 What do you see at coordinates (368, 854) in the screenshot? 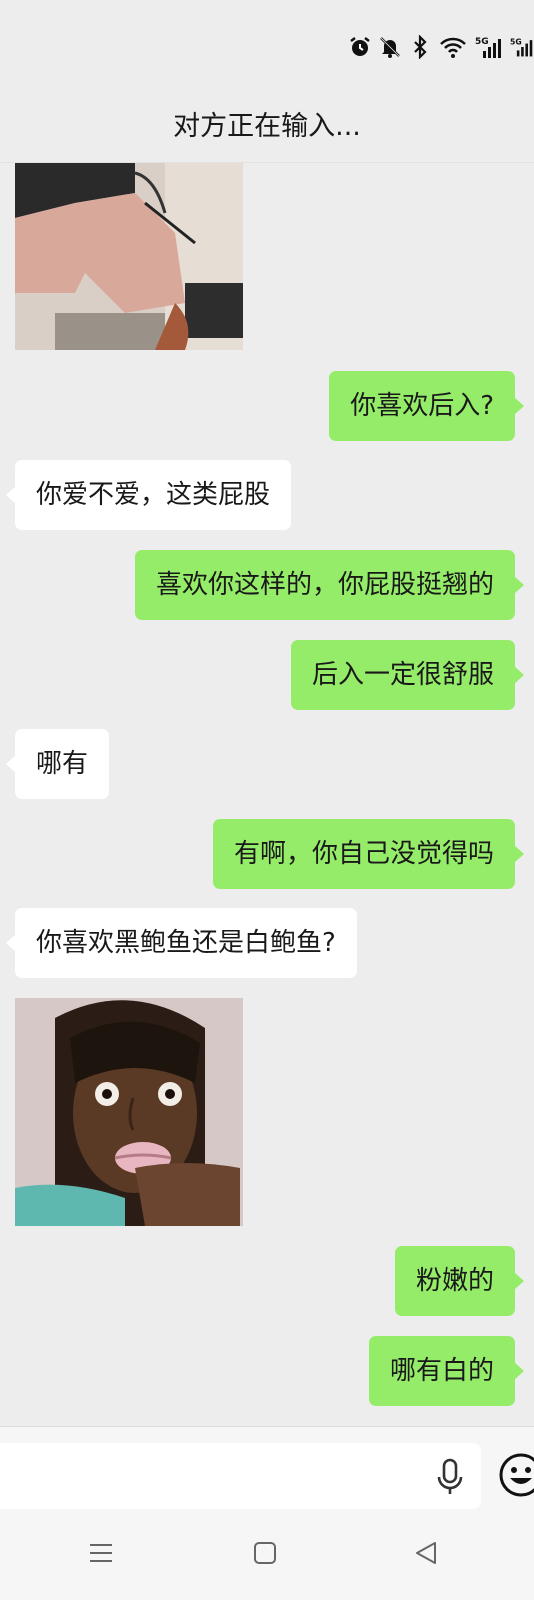
I see `message-bubble-outgoing: 有啊，你自己没觉得吗` at bounding box center [368, 854].